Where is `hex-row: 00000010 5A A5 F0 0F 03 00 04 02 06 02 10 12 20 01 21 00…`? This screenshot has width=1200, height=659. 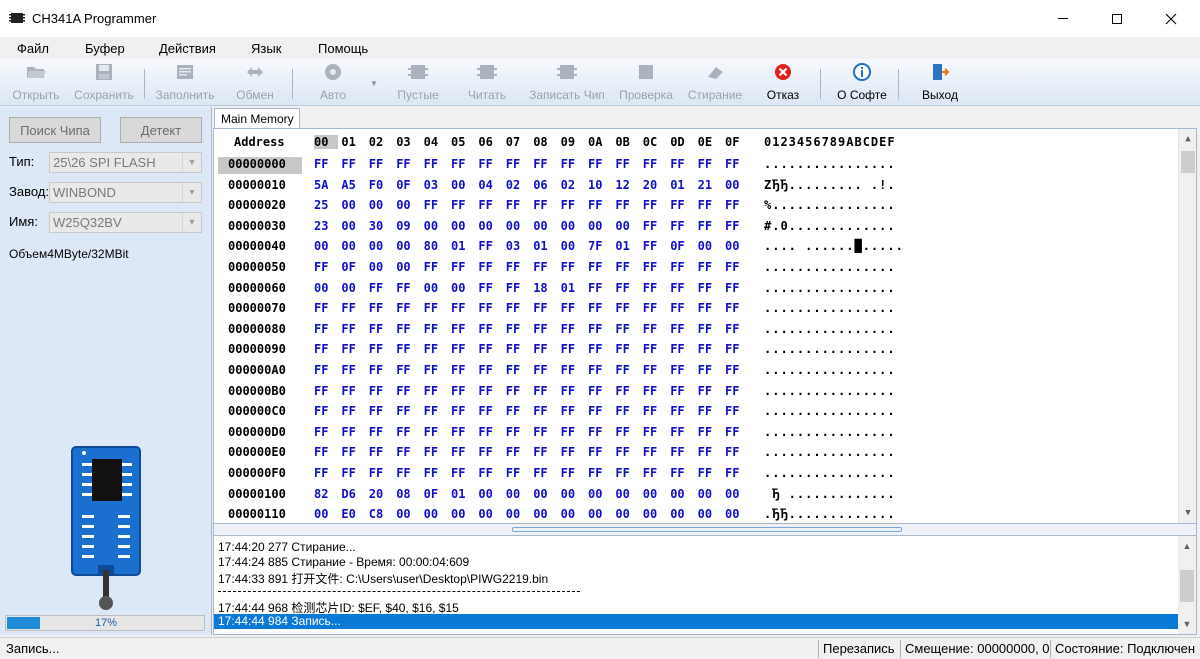 hex-row: 00000010 5A A5 F0 0F 03 00 04 02 06 02 10 12 20 01 21 00… is located at coordinates (694, 186).